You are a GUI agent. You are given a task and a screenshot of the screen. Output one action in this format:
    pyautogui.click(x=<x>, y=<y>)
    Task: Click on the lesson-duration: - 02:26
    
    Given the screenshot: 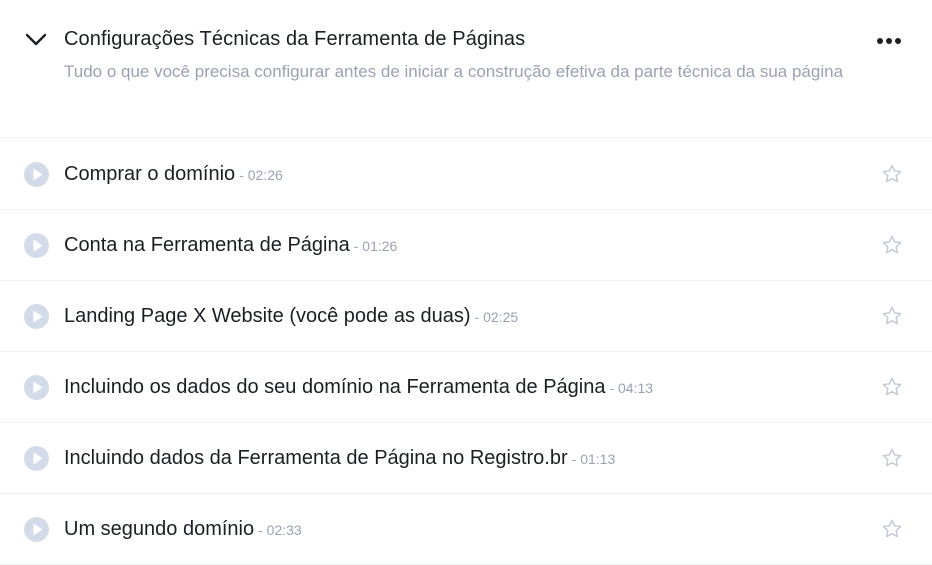 What is the action you would take?
    pyautogui.click(x=261, y=175)
    